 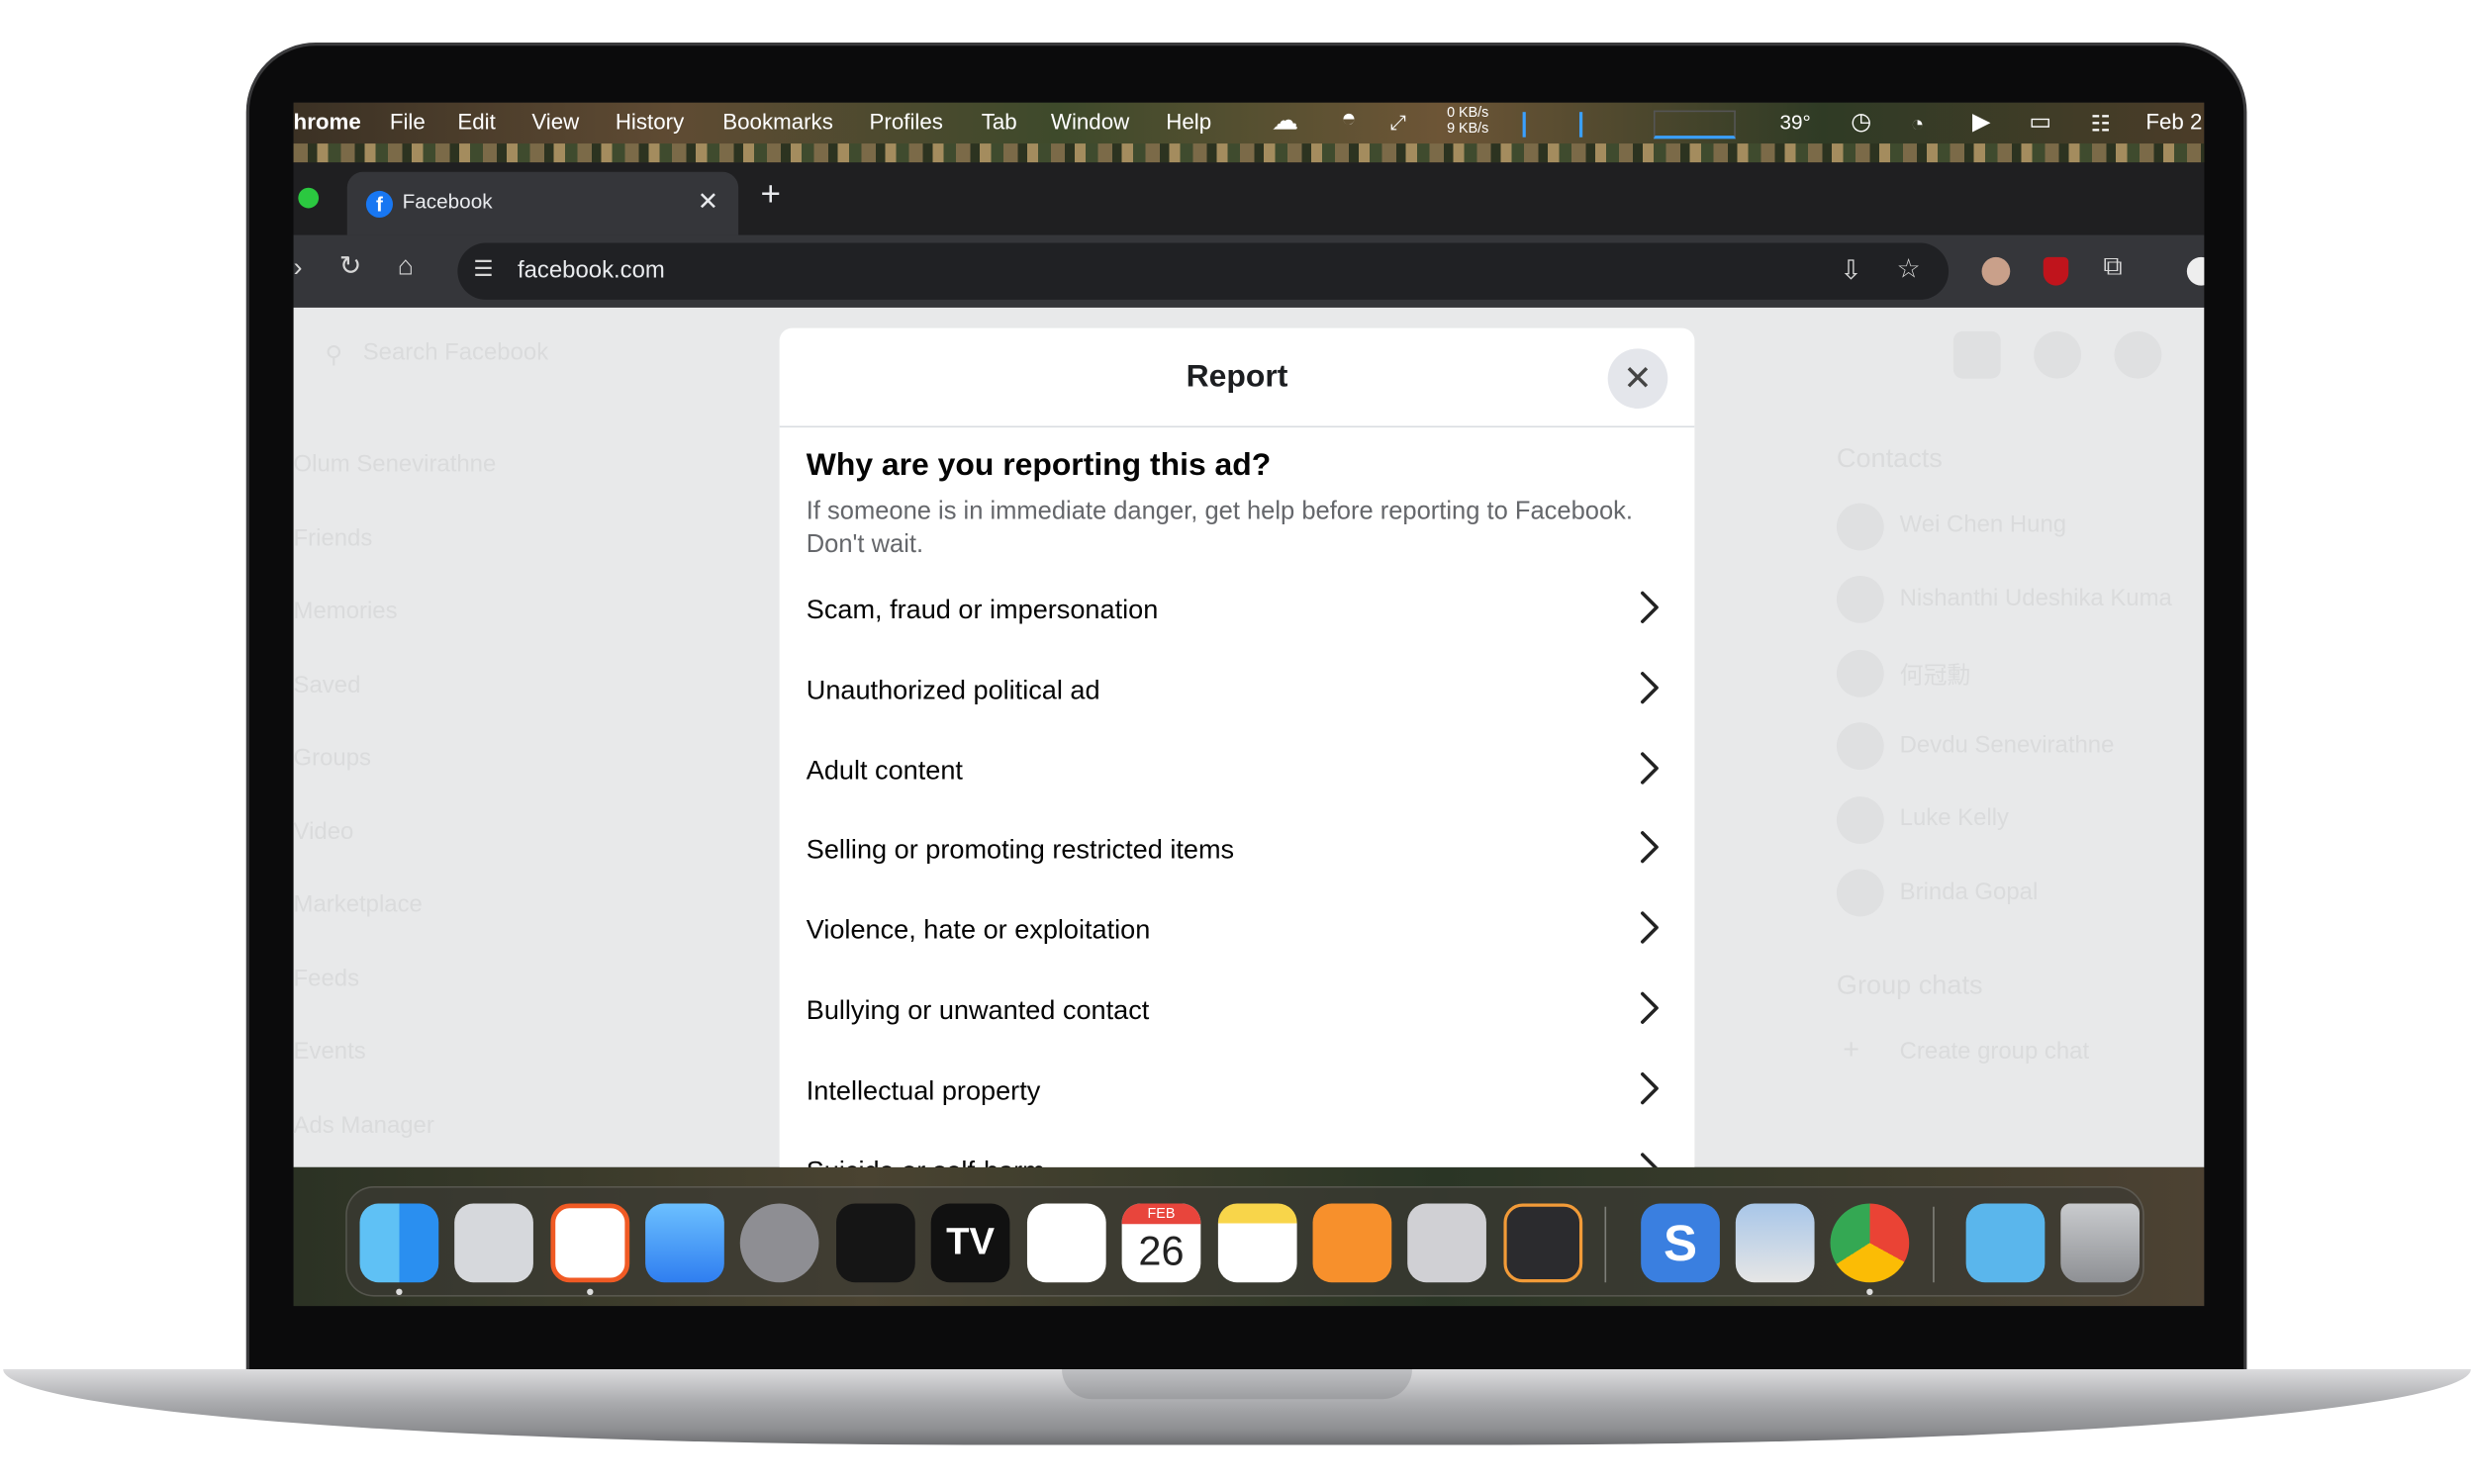 I want to click on status-net-down: 9 KB/s, so click(x=1468, y=128).